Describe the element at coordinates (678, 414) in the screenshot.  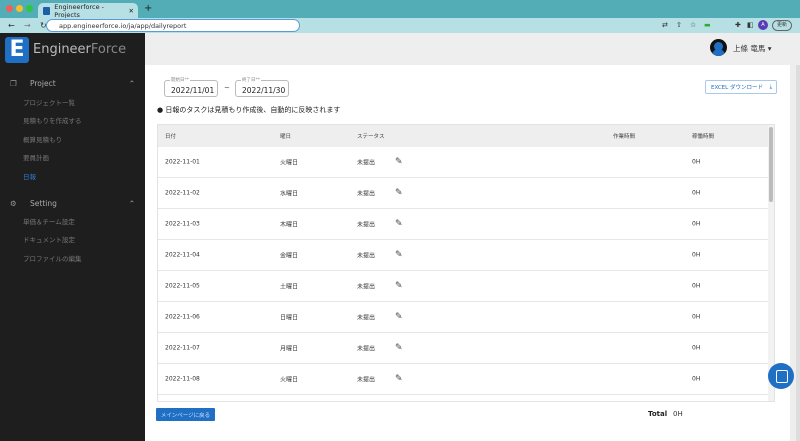
I see `total-value: 0H` at that location.